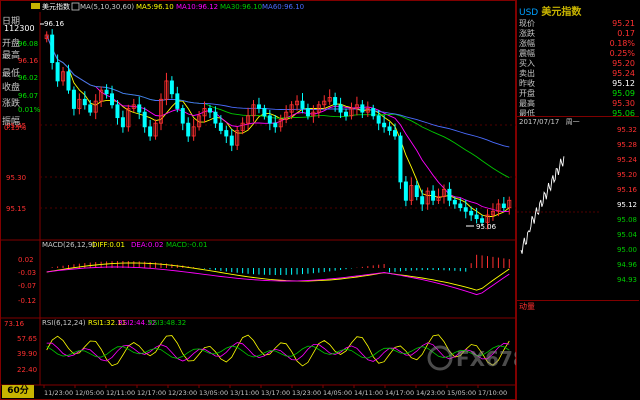  Describe the element at coordinates (626, 160) in the screenshot. I see `mini-axis-label: 95.24` at that location.